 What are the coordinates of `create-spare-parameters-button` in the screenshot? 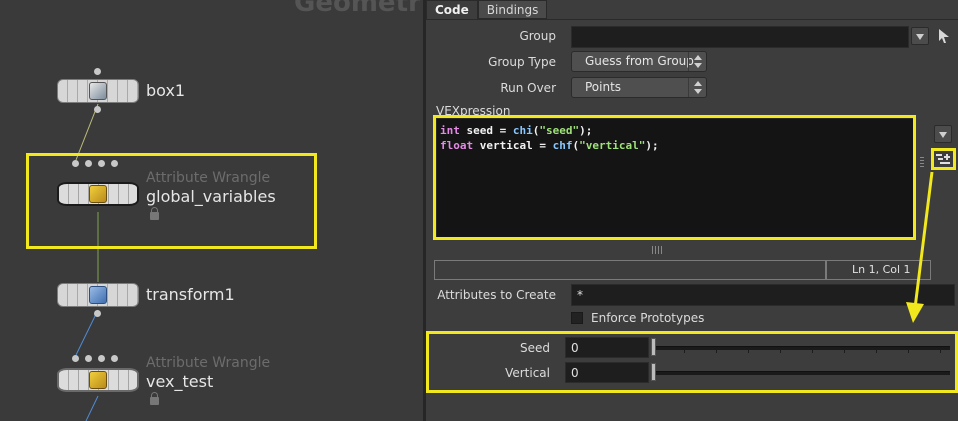 It's located at (943, 159).